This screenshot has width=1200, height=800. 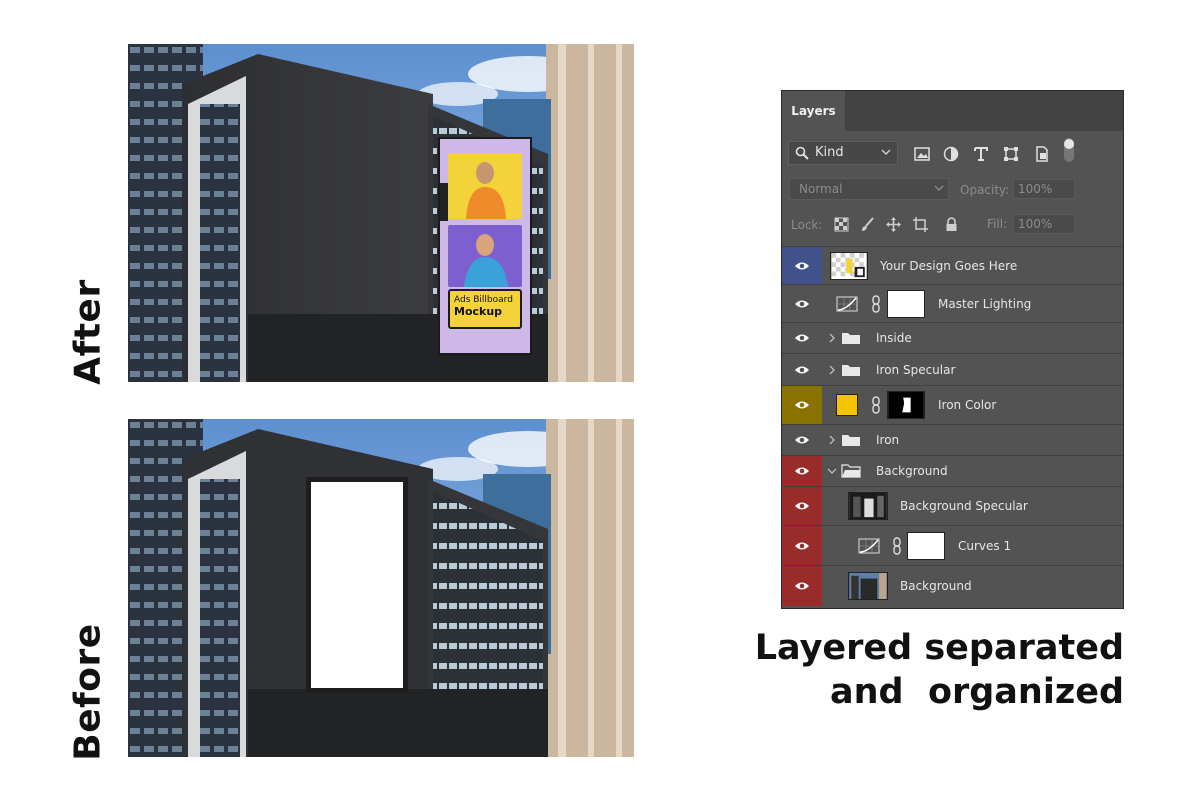 What do you see at coordinates (916, 369) in the screenshot?
I see `layer-name: Iron Specular` at bounding box center [916, 369].